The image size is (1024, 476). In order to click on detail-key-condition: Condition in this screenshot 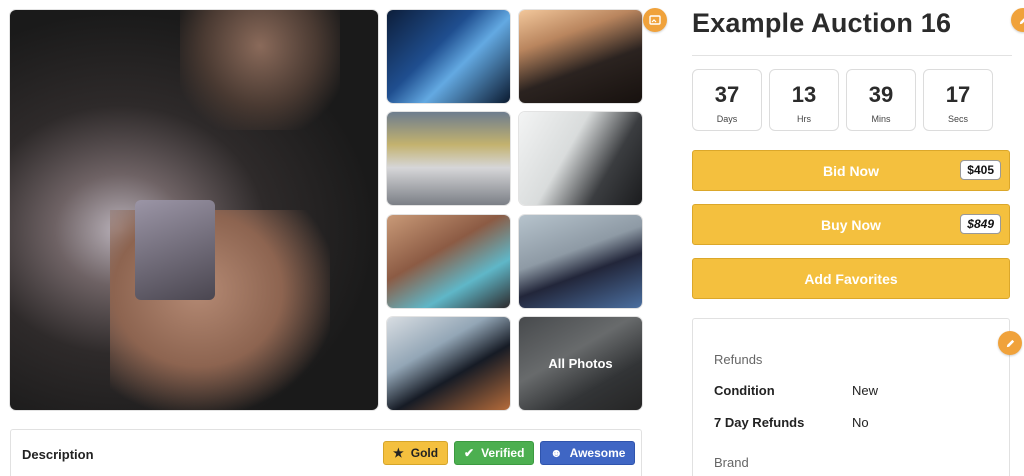, I will do `click(744, 390)`.